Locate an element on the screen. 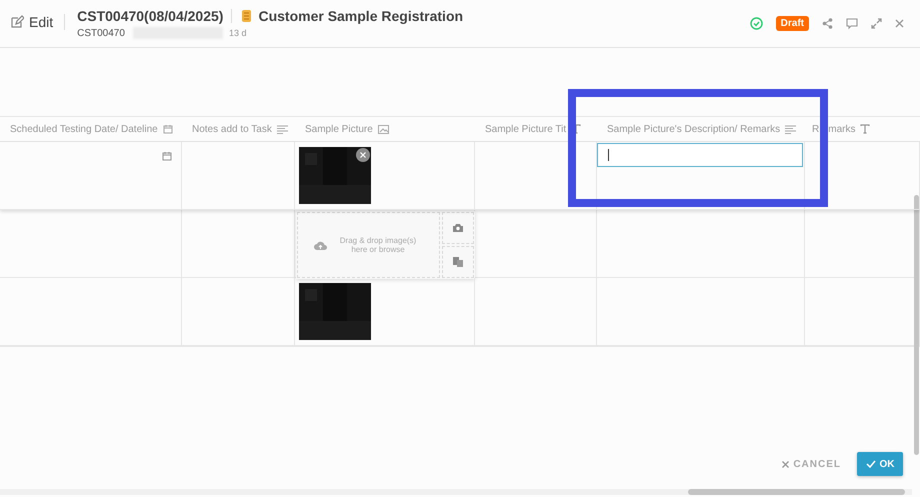  comment-icon is located at coordinates (852, 24).